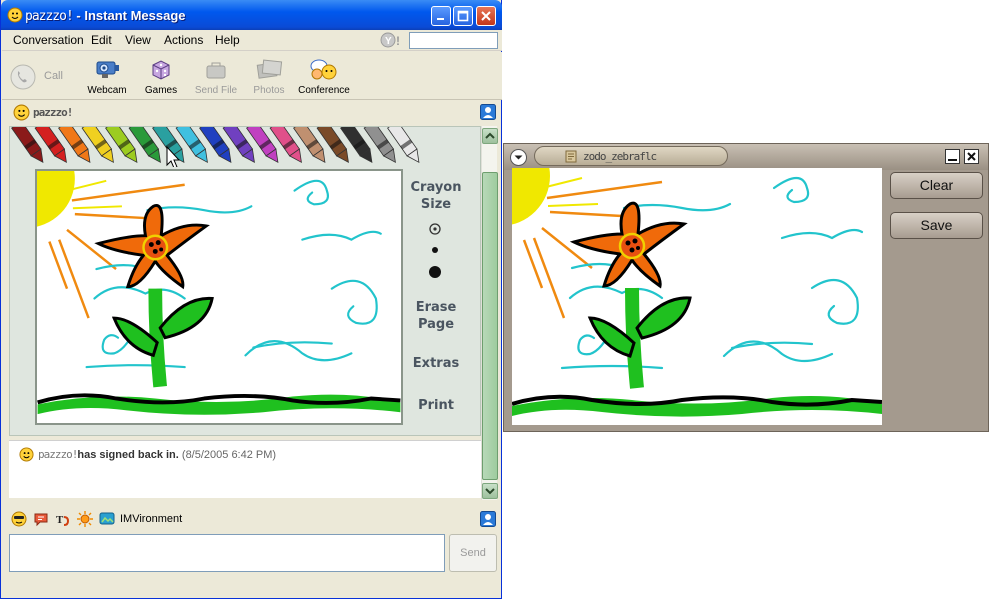 The image size is (989, 599). I want to click on menu-edit: Edit, so click(101, 40).